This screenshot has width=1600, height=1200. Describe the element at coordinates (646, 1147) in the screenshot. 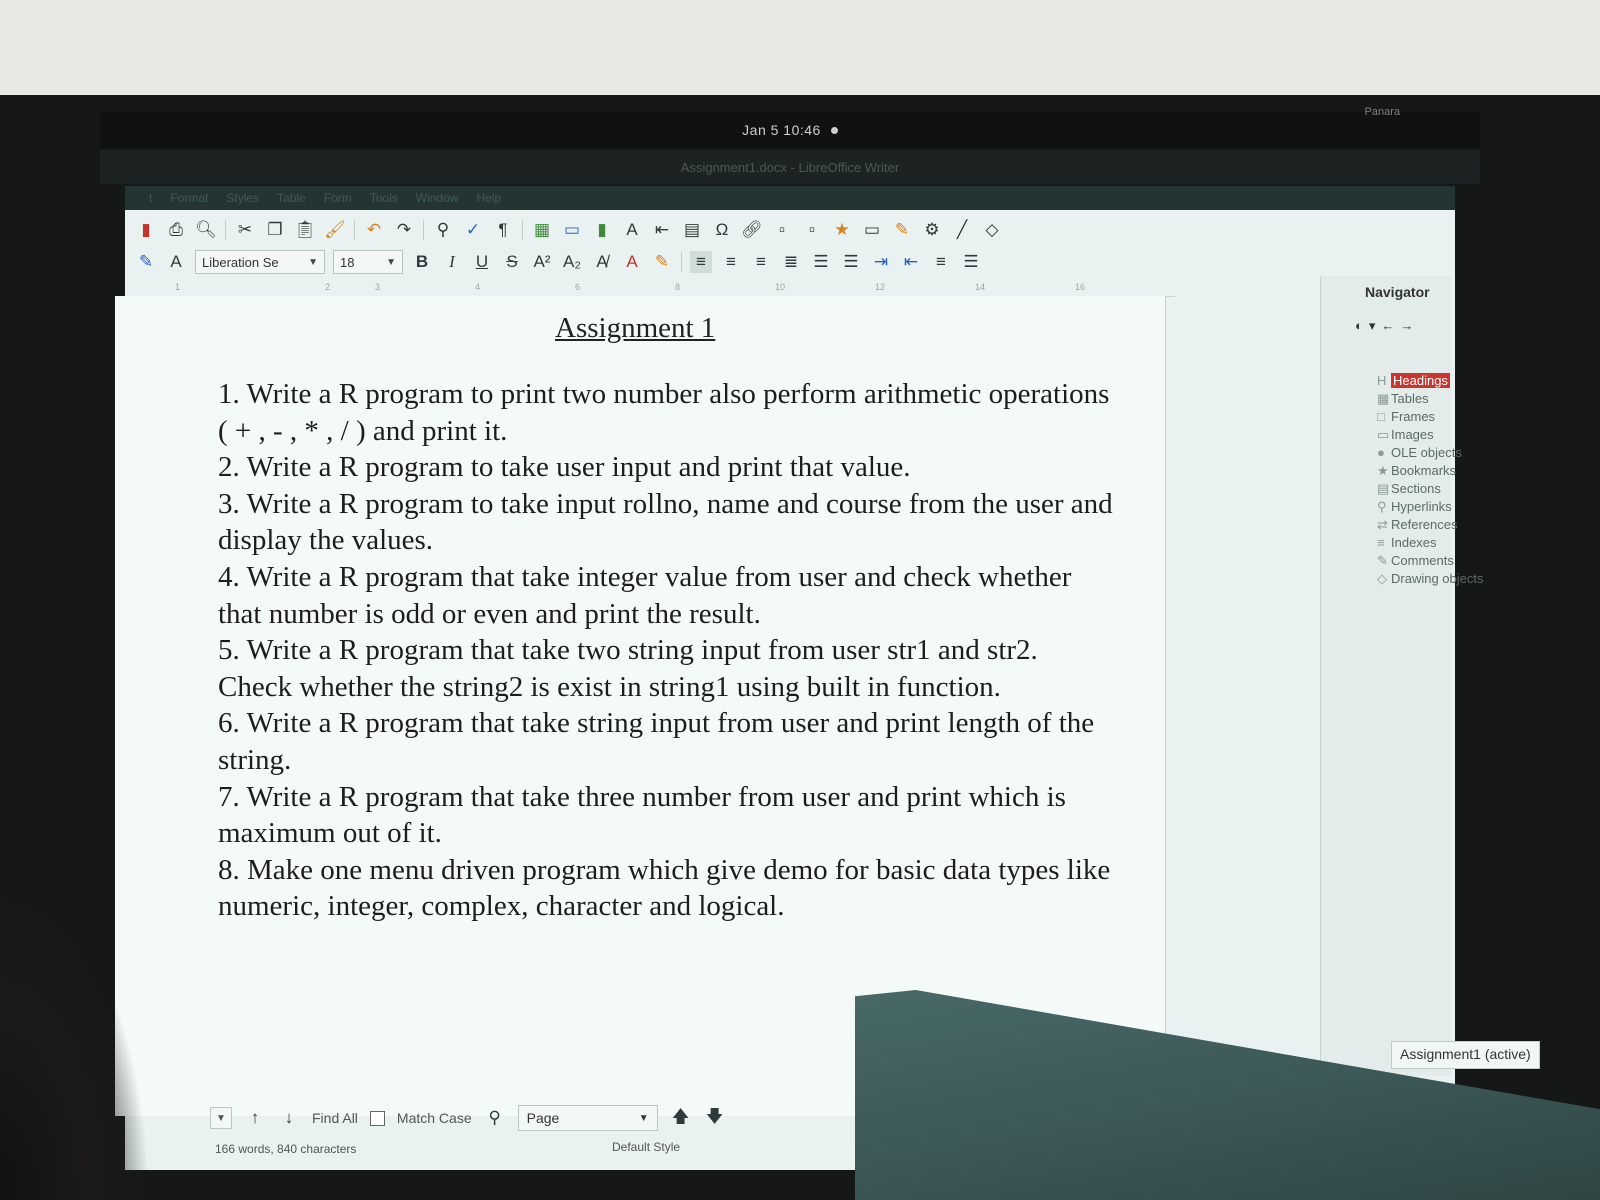

I see `page-style: Default Style` at that location.